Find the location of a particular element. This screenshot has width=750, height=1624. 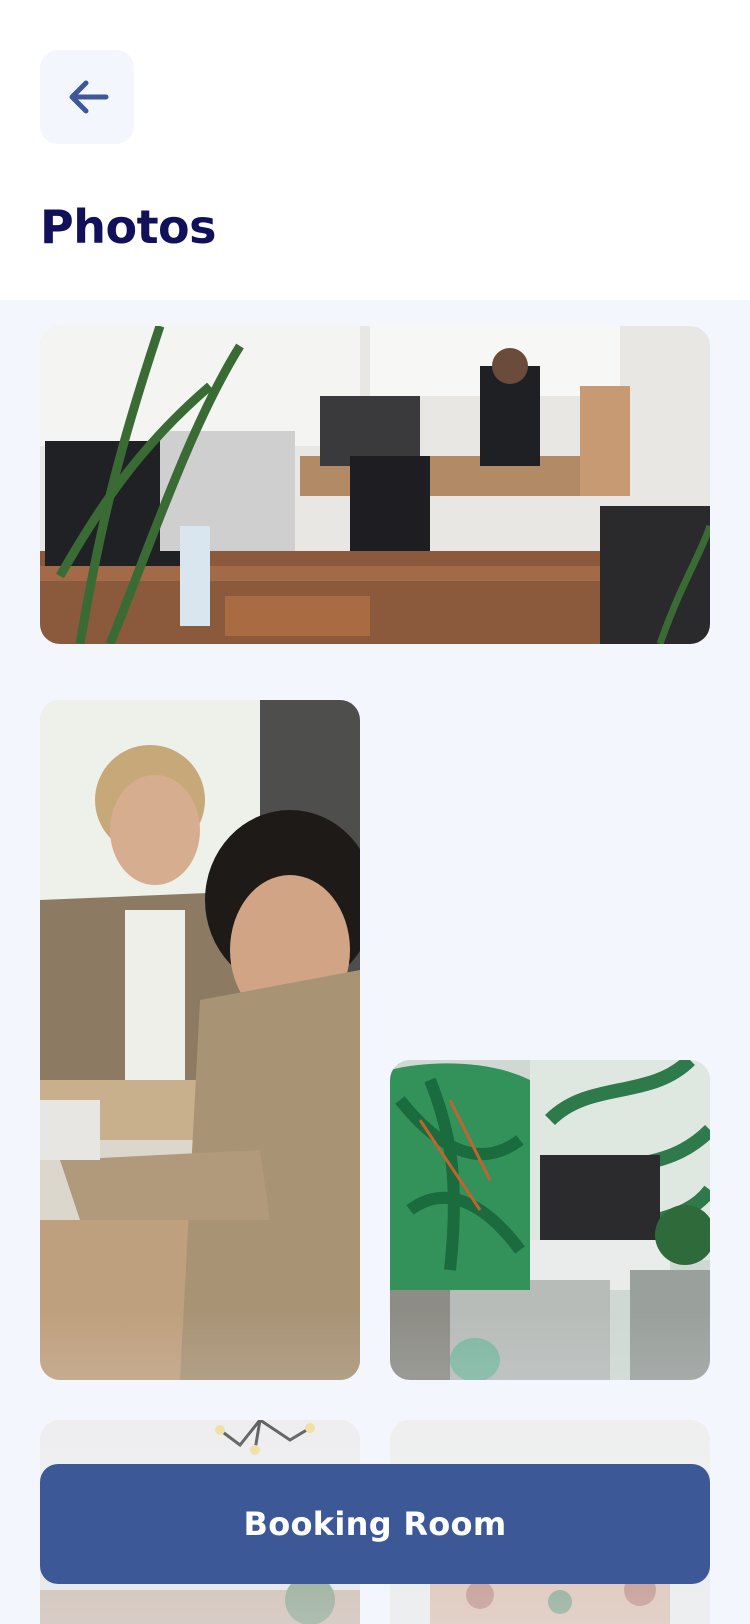

page-title: Photos is located at coordinates (128, 227).